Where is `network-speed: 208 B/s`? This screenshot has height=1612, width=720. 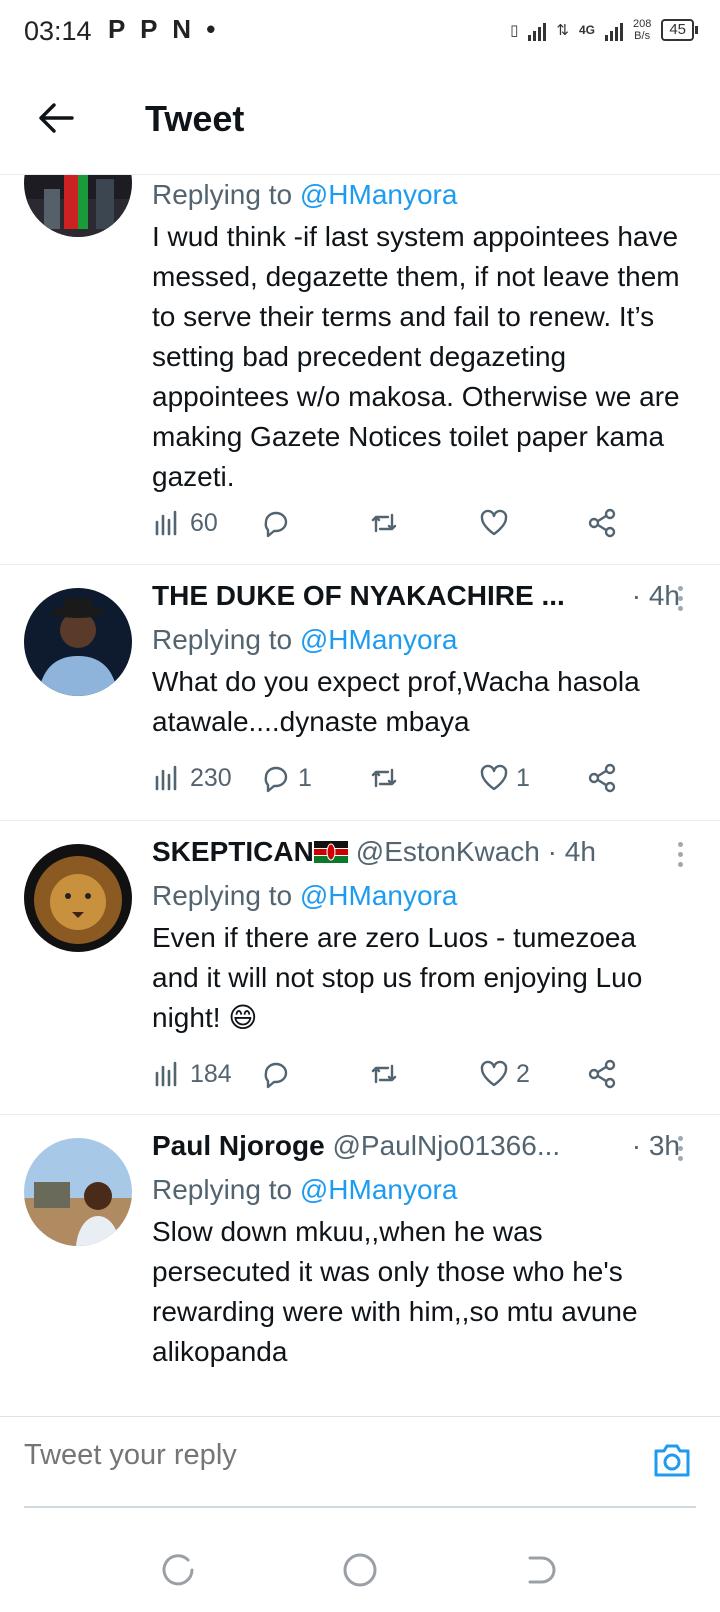
network-speed: 208 B/s is located at coordinates (642, 30).